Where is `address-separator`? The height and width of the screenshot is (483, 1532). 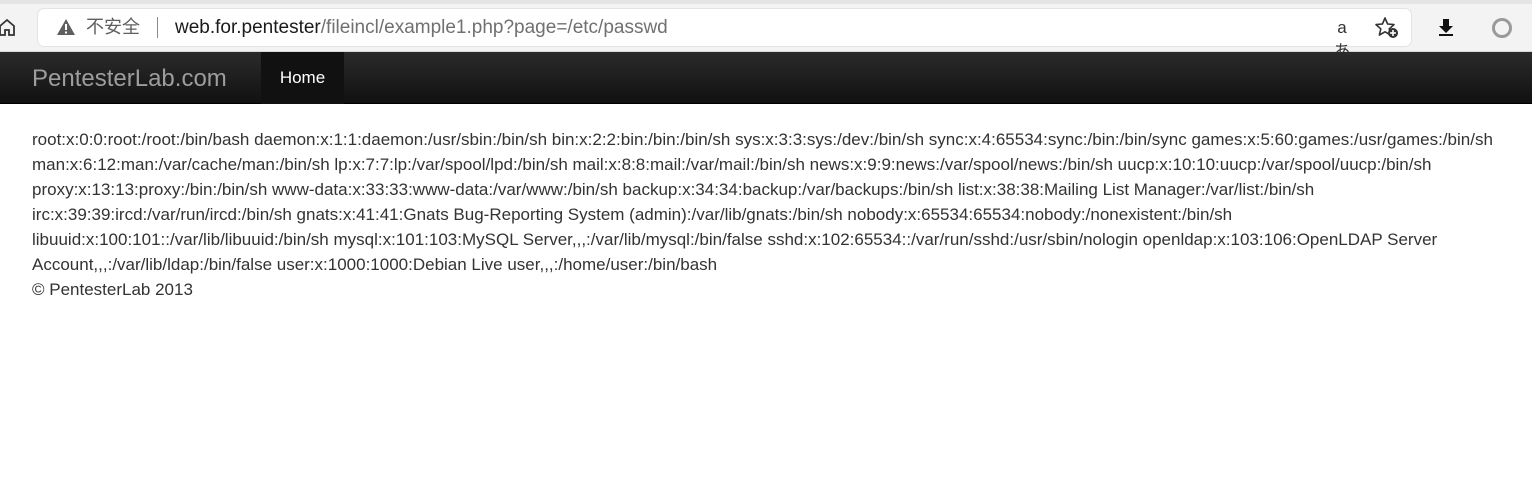 address-separator is located at coordinates (157, 27).